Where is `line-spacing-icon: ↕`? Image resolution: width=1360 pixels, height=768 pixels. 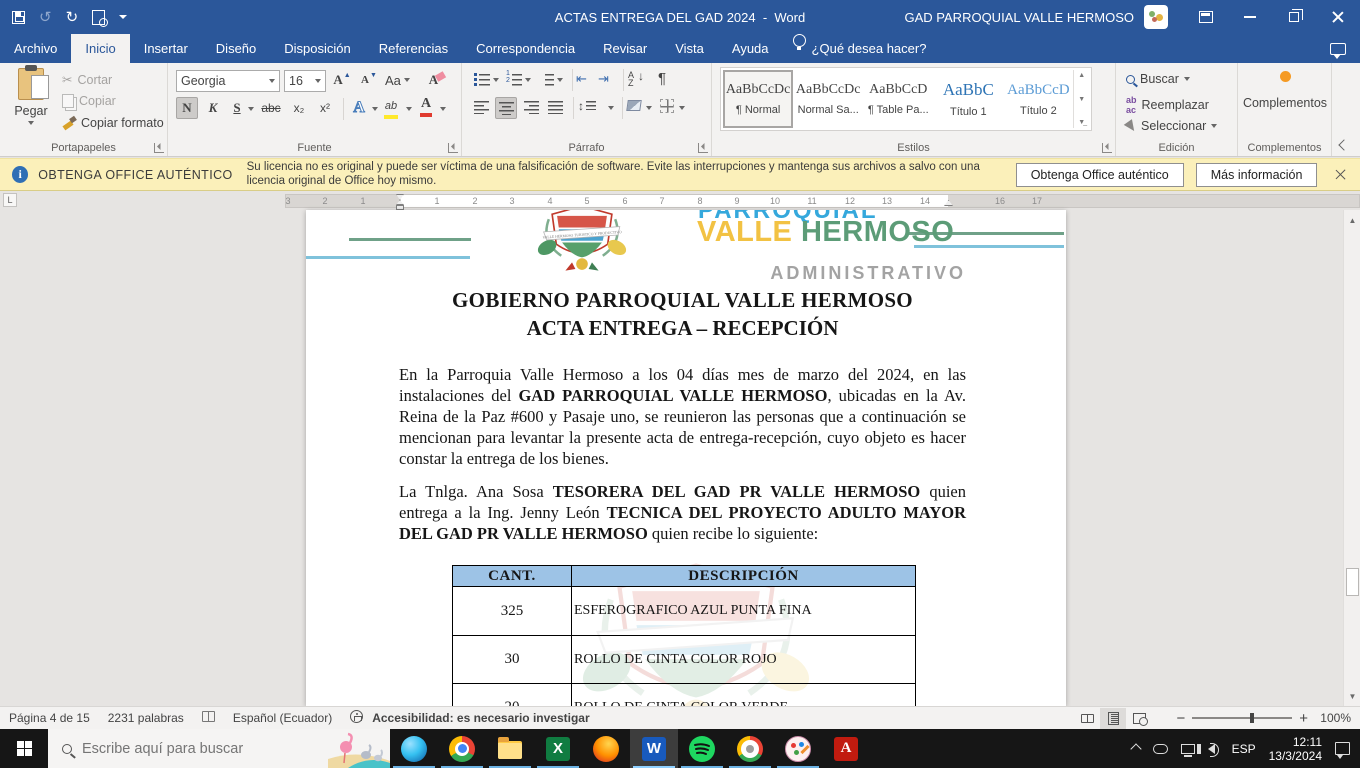
line-spacing-icon: ↕ is located at coordinates (587, 106).